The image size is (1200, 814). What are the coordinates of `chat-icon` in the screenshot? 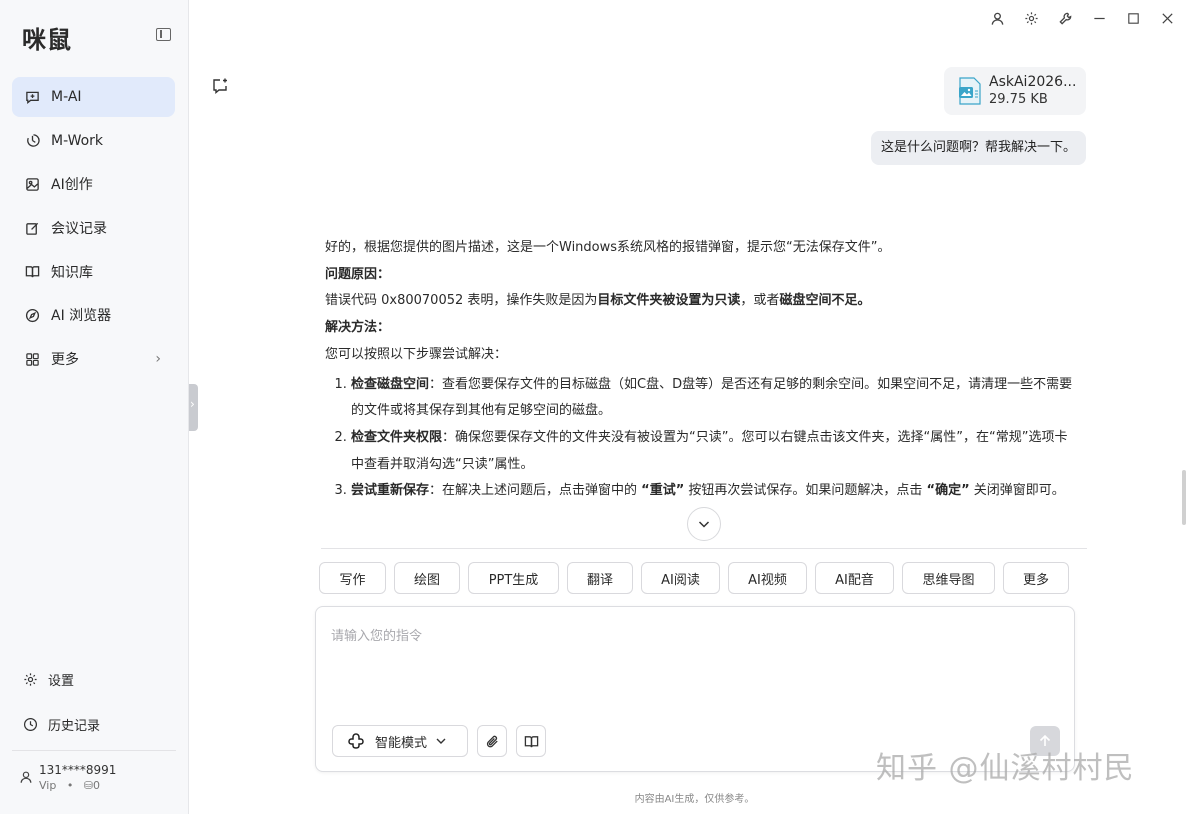 It's located at (32, 97).